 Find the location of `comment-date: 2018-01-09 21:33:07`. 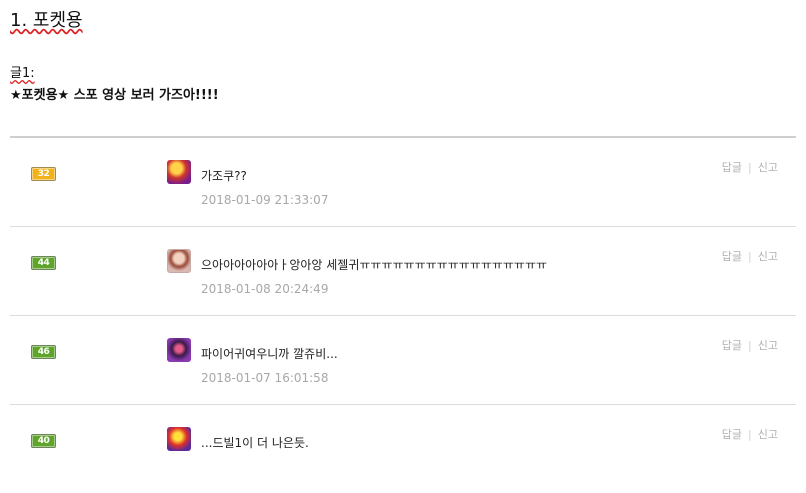

comment-date: 2018-01-09 21:33:07 is located at coordinates (265, 200).